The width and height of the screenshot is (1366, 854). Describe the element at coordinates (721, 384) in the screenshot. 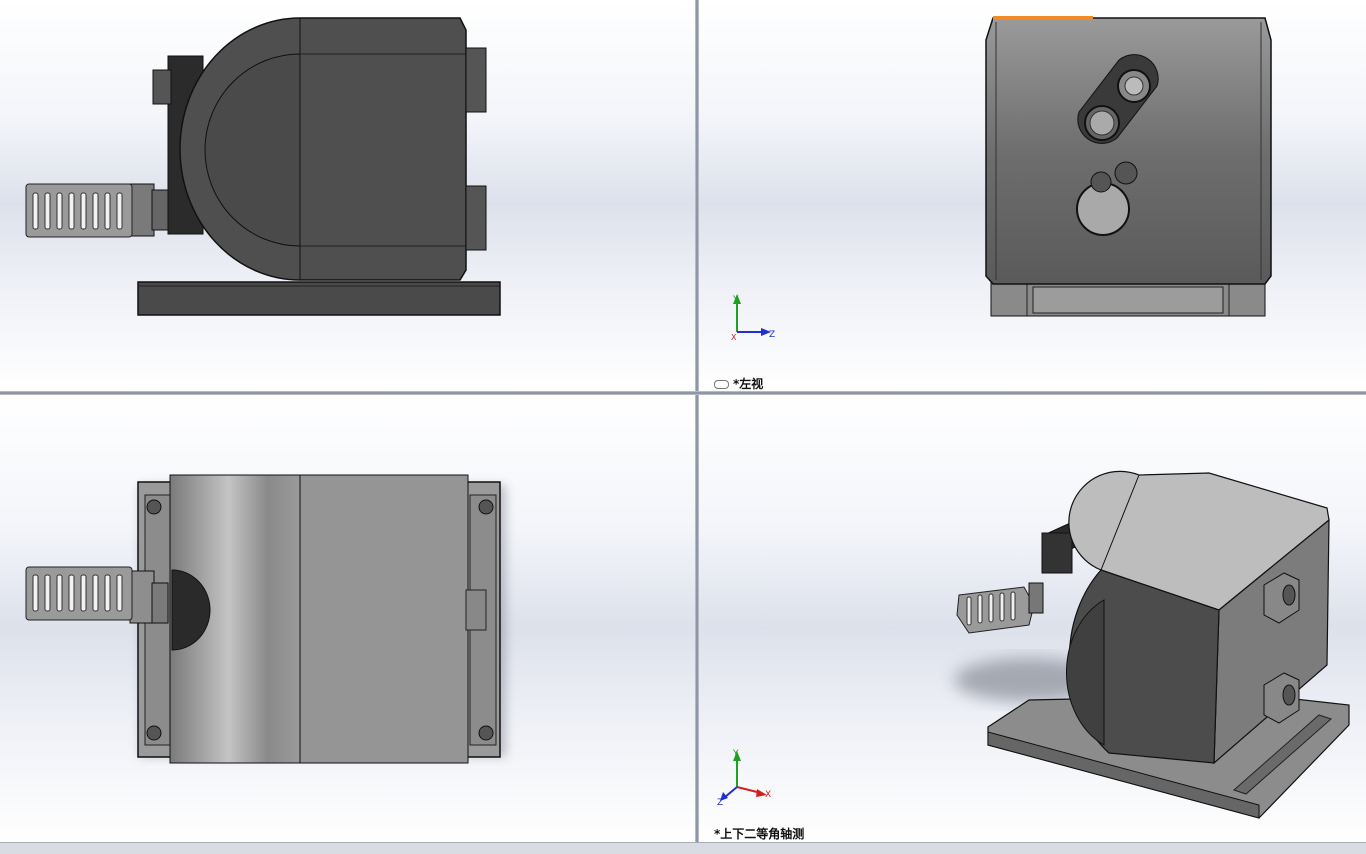

I see `link-icon` at that location.